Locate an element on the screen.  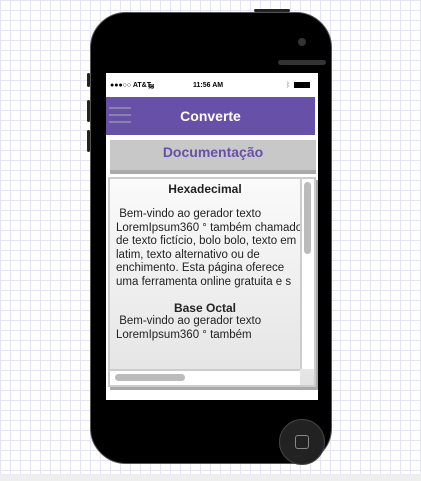
speaker-grill is located at coordinates (302, 62).